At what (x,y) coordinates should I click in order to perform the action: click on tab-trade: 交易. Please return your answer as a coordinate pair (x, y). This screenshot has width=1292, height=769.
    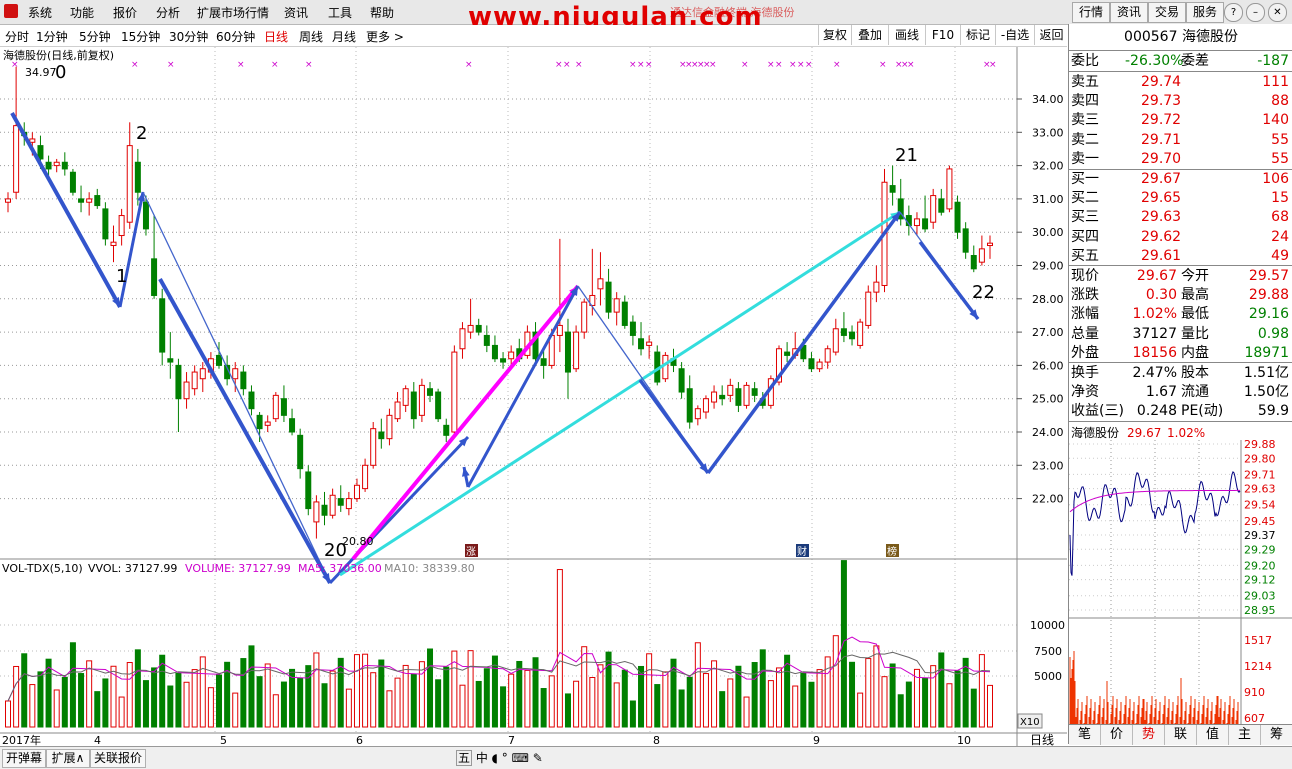
    Looking at the image, I should click on (1167, 12).